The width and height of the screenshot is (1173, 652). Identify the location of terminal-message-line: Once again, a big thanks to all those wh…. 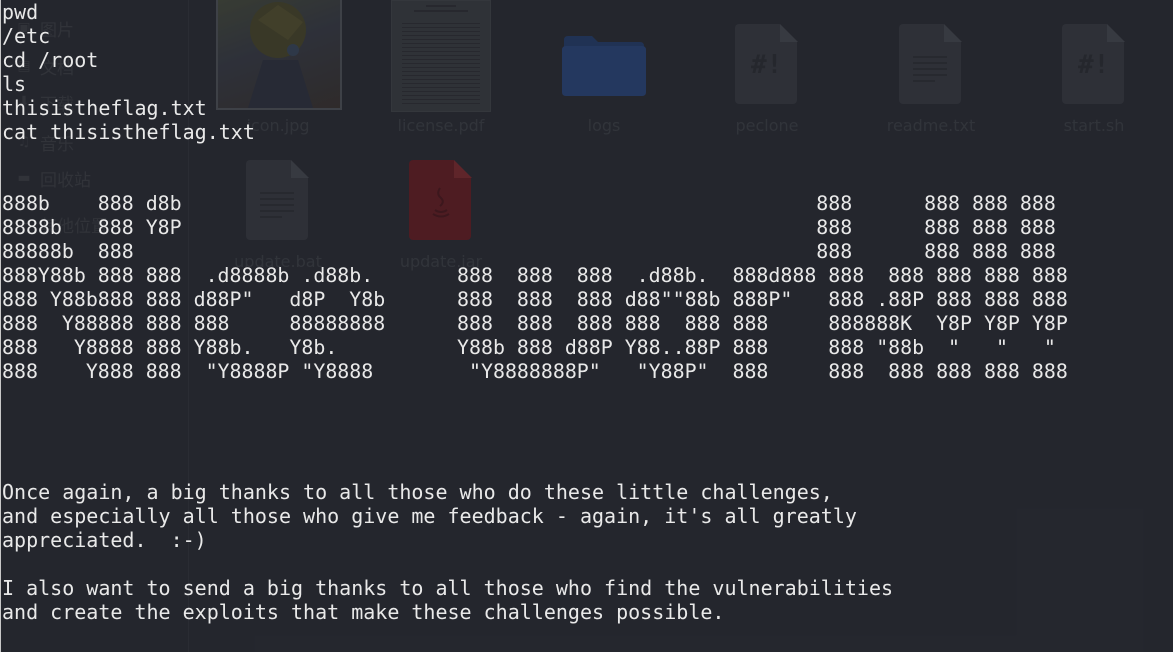
(417, 492).